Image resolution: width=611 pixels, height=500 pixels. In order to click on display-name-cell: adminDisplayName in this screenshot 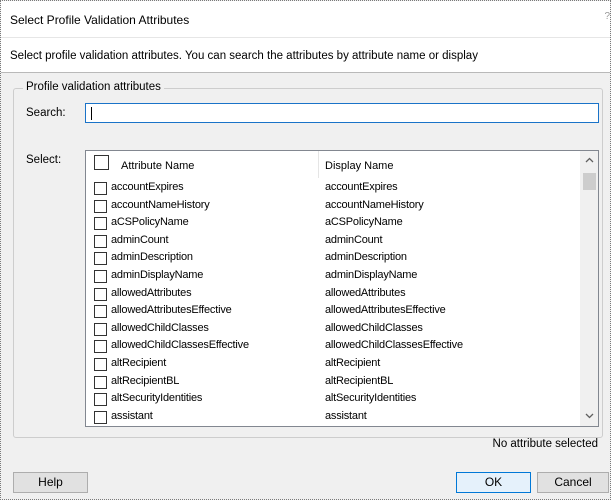, I will do `click(371, 274)`.